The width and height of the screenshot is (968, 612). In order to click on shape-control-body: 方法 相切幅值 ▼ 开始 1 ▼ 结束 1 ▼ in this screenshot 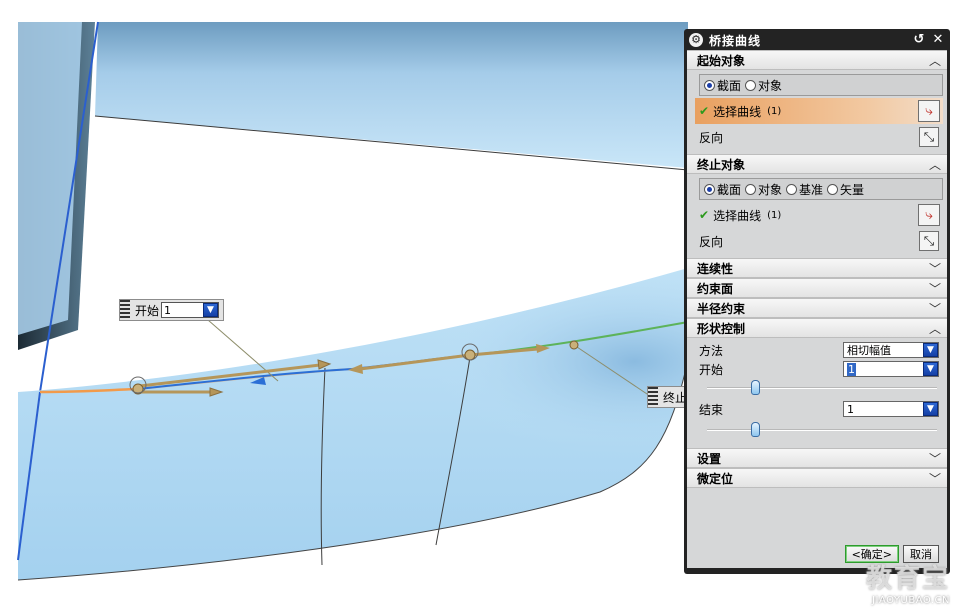, I will do `click(817, 391)`.